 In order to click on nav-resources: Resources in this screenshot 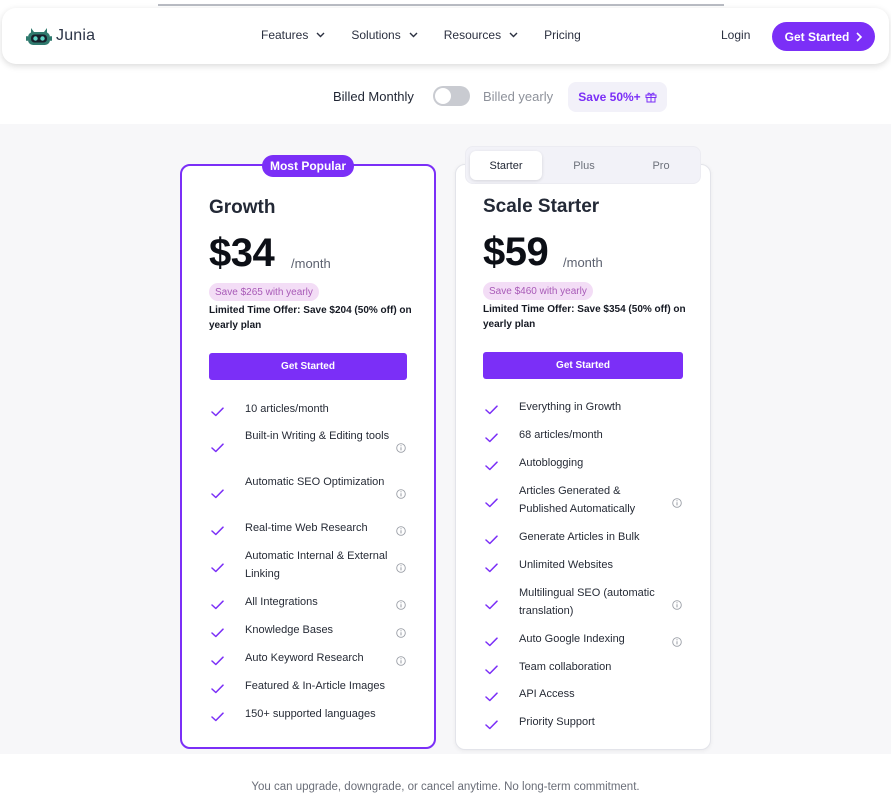, I will do `click(481, 35)`.